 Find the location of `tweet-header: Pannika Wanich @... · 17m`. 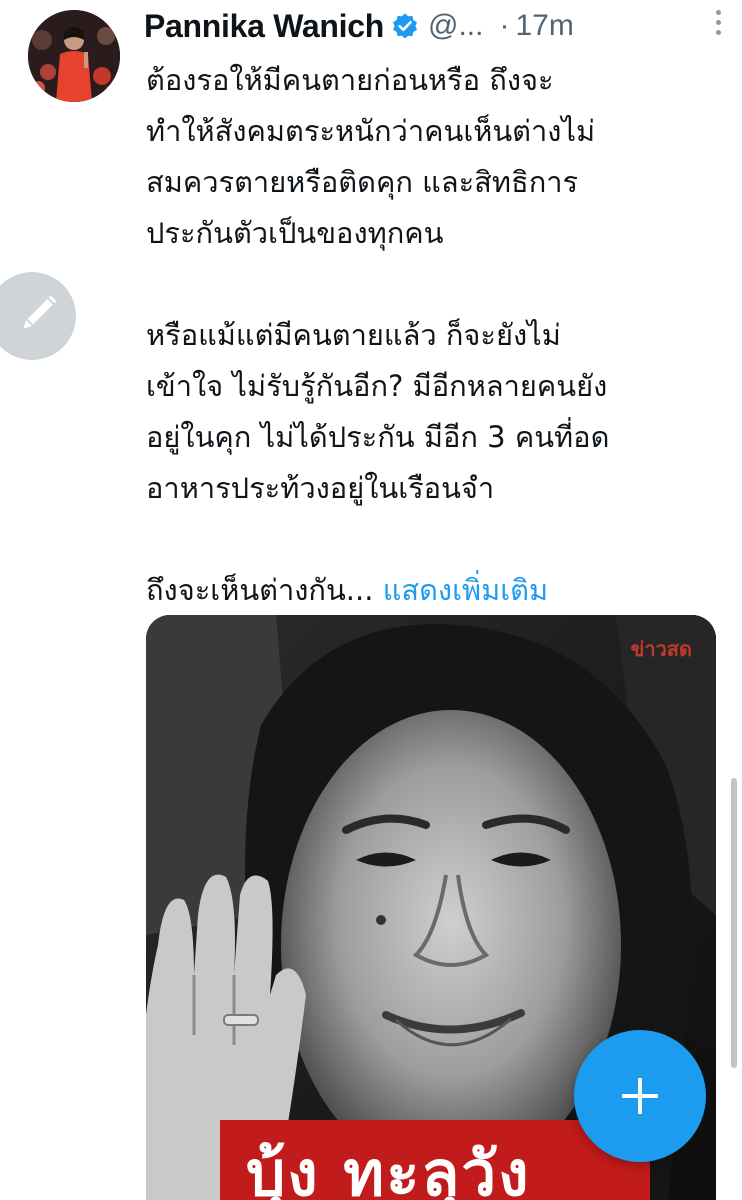

tweet-header: Pannika Wanich @... · 17m is located at coordinates (439, 26).